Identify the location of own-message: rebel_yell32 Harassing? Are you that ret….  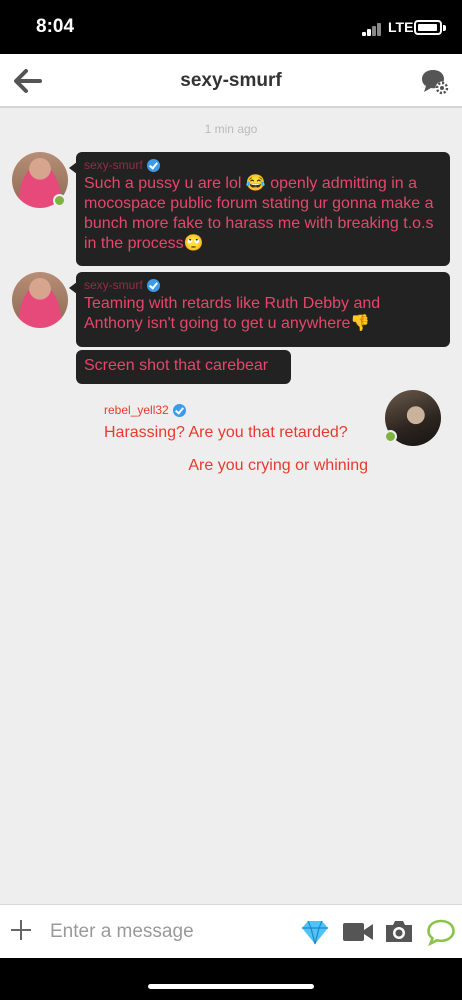
(239, 421).